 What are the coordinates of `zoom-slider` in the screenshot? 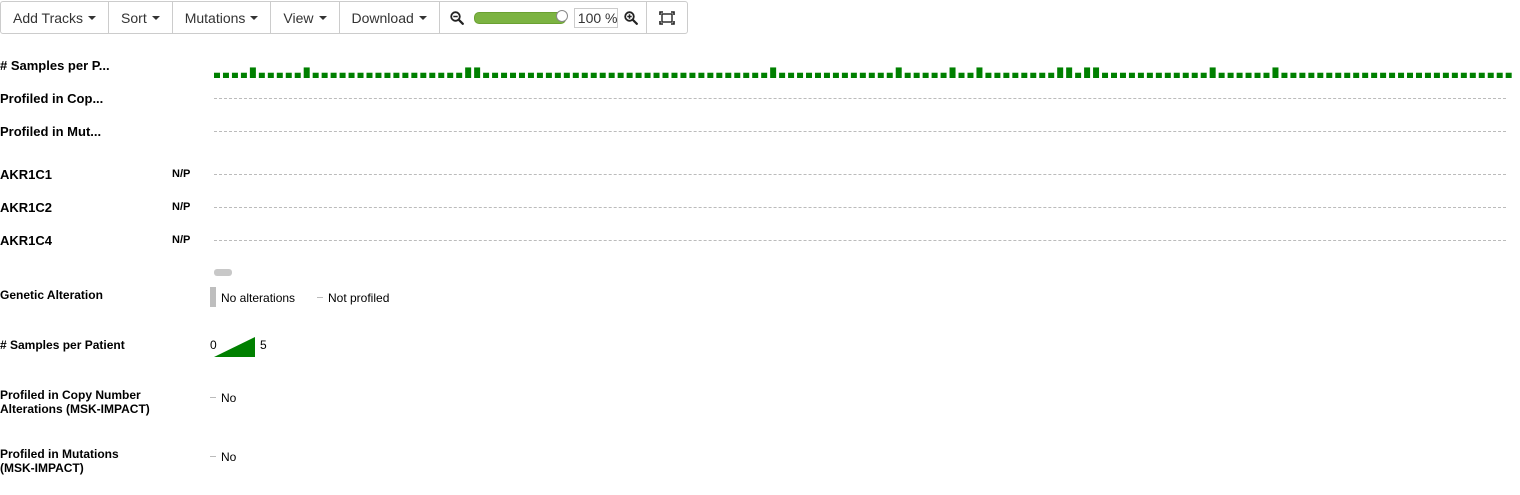 It's located at (520, 16).